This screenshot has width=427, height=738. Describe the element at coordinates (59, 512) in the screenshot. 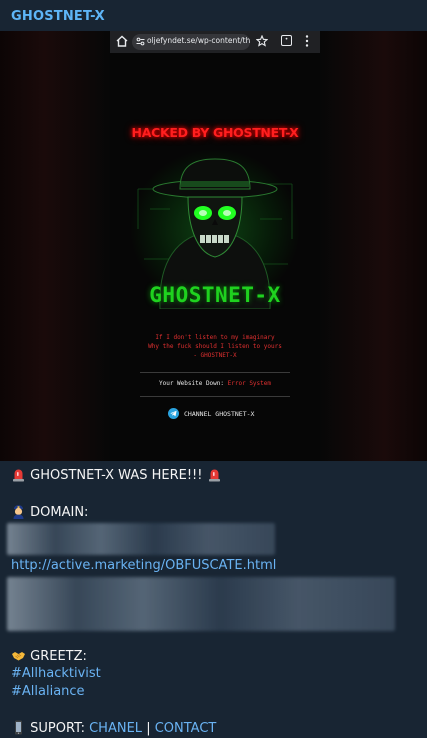

I see `domain-label: DOMAIN:` at that location.